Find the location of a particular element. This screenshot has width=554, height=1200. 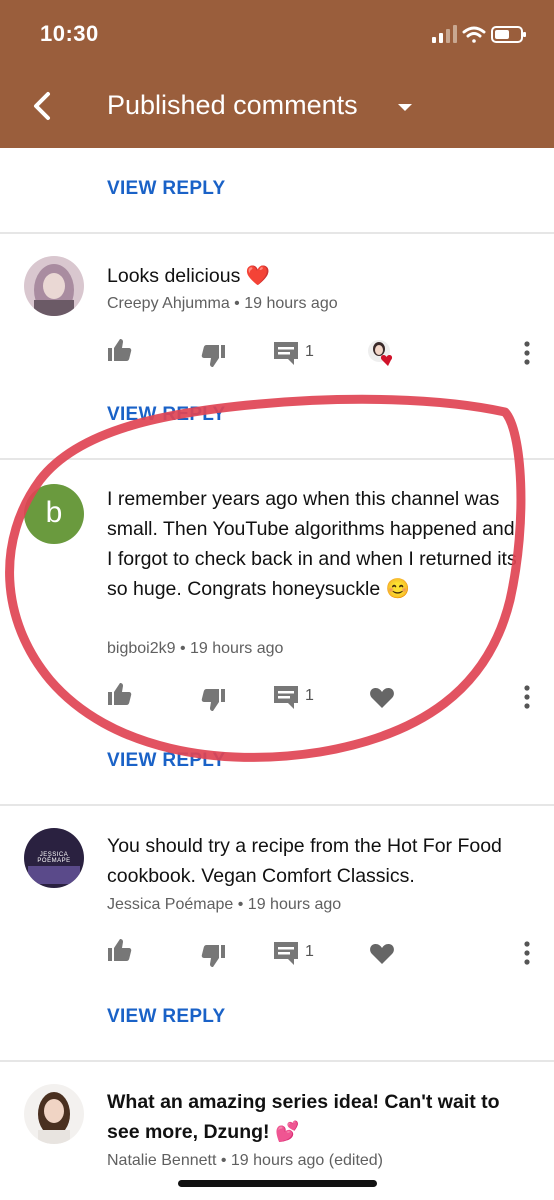

comment-time: 19 hours ago (edited) is located at coordinates (307, 1160).